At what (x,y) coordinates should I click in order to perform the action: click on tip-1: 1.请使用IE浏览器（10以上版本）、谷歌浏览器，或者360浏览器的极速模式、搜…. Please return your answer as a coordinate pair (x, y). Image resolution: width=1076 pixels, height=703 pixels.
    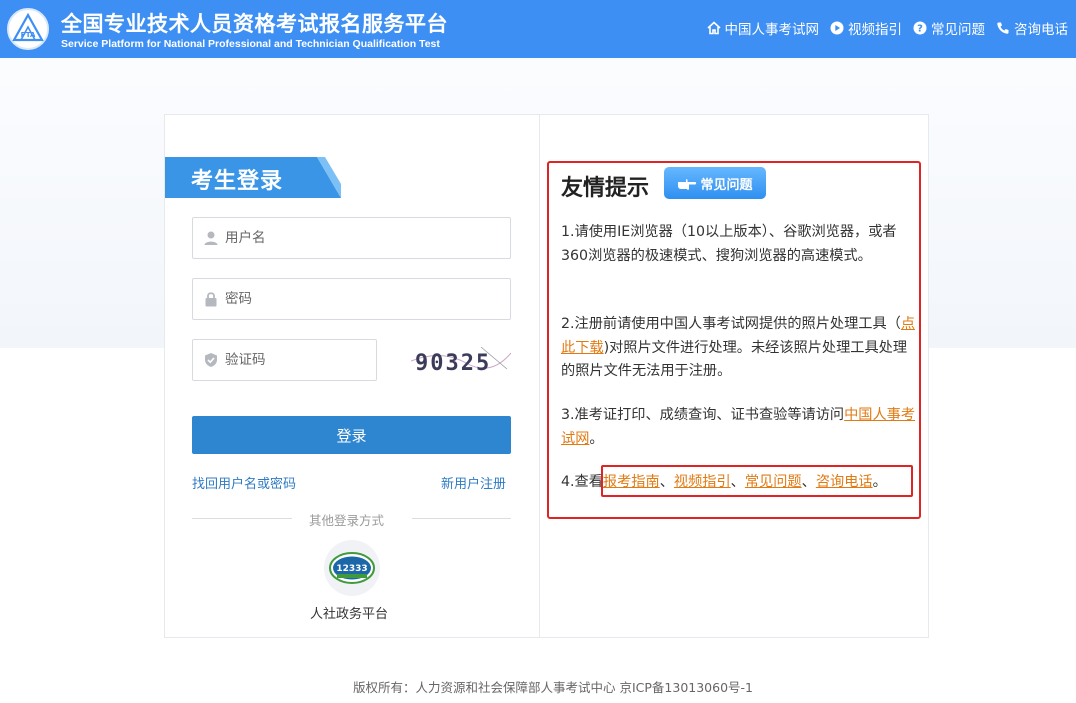
    Looking at the image, I should click on (729, 244).